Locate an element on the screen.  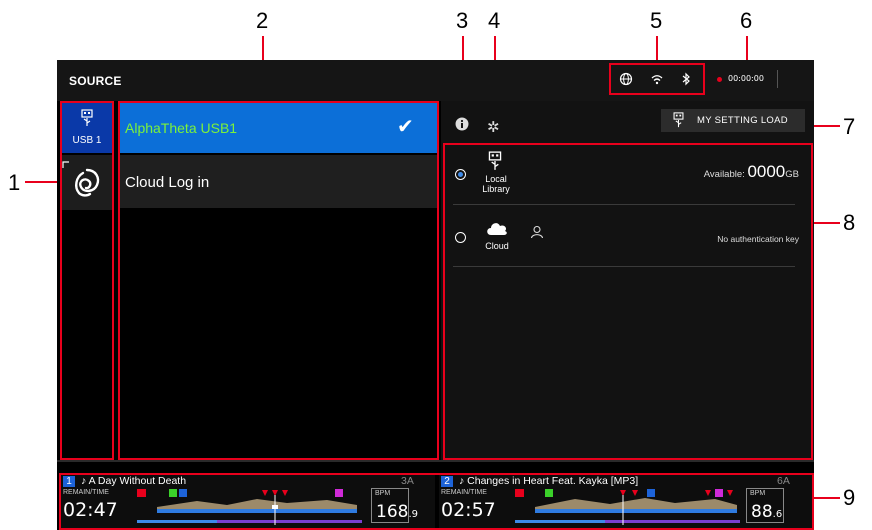
top-bar: SOURCE 00:00:00 is located at coordinates (435, 80).